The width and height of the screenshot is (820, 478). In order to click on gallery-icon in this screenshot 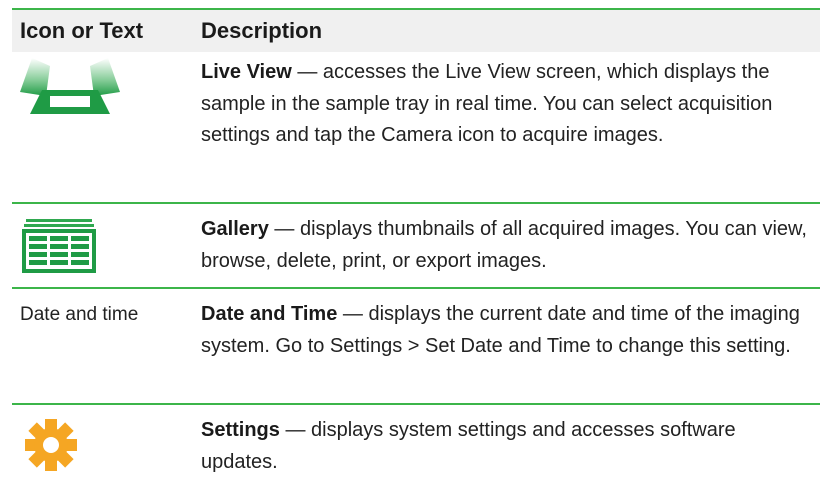, I will do `click(60, 249)`.